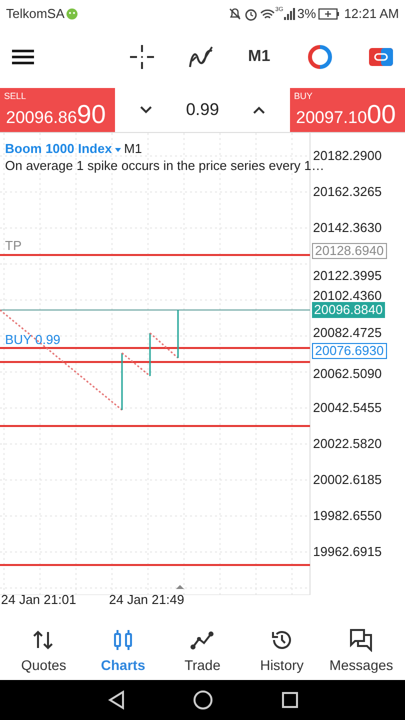  What do you see at coordinates (123, 652) in the screenshot?
I see `nav-tab: Charts` at bounding box center [123, 652].